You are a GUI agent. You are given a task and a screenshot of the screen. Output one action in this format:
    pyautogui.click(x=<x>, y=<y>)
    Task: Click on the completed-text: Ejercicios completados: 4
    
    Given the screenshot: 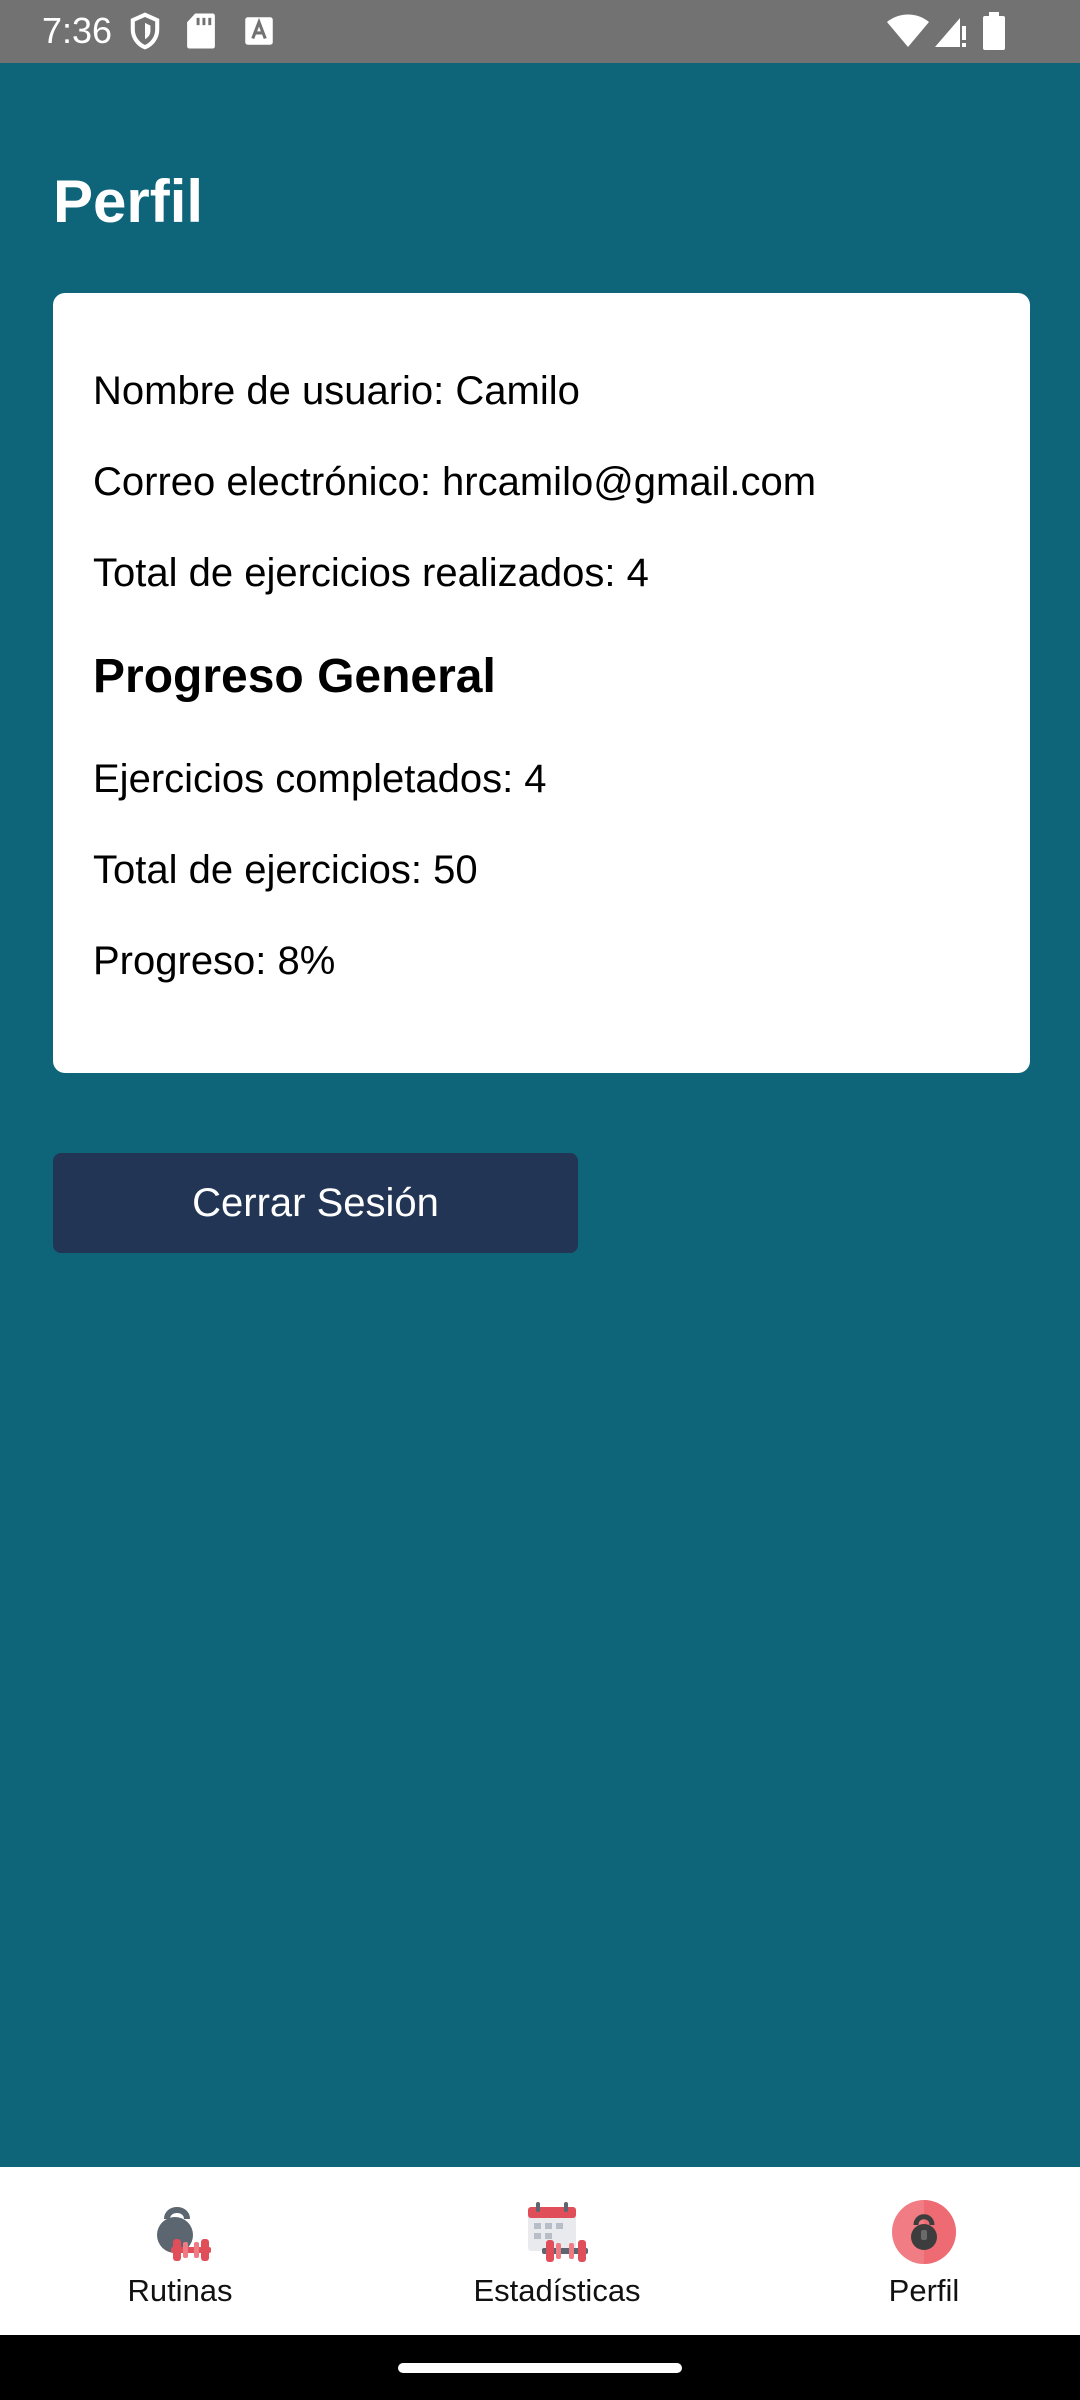 What is the action you would take?
    pyautogui.click(x=320, y=779)
    